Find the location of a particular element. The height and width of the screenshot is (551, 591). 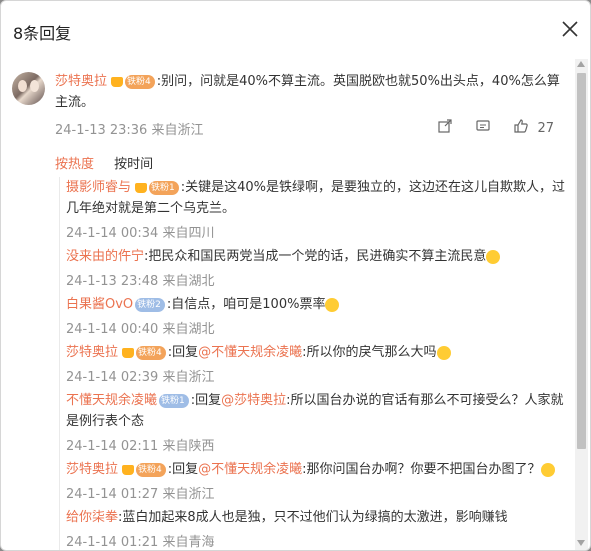

comment-timestamp: 24-1-13 23:36 来自浙江 is located at coordinates (129, 130).